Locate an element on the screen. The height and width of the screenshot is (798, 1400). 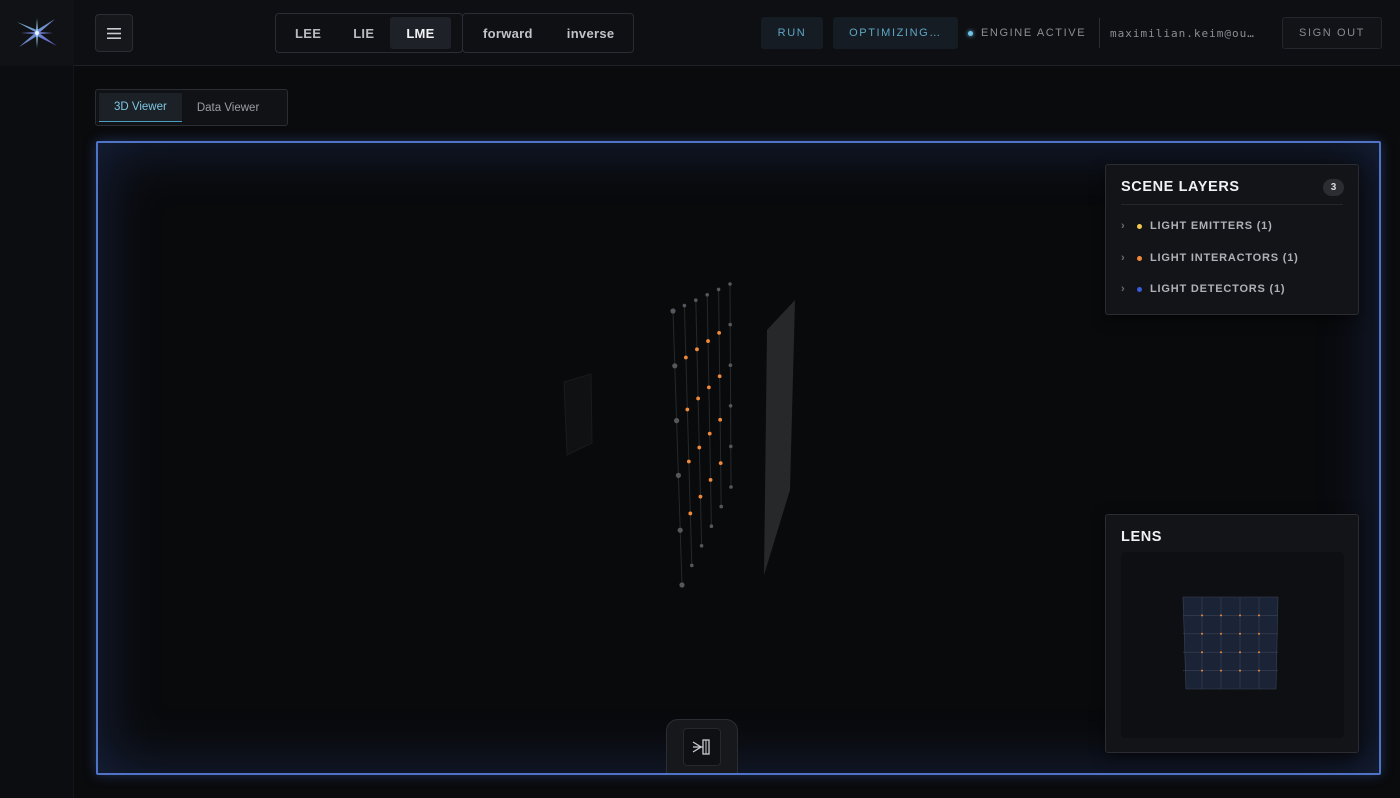
light-interactor-grid is located at coordinates (701, 435).